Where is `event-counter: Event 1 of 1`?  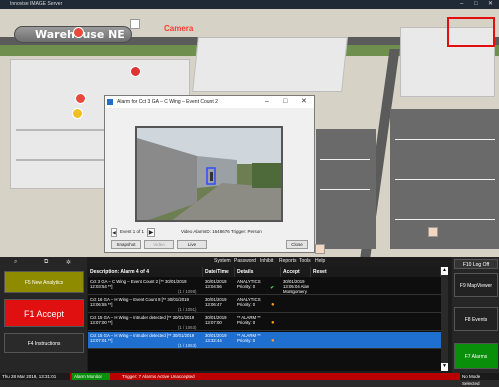 event-counter: Event 1 of 1 is located at coordinates (132, 231).